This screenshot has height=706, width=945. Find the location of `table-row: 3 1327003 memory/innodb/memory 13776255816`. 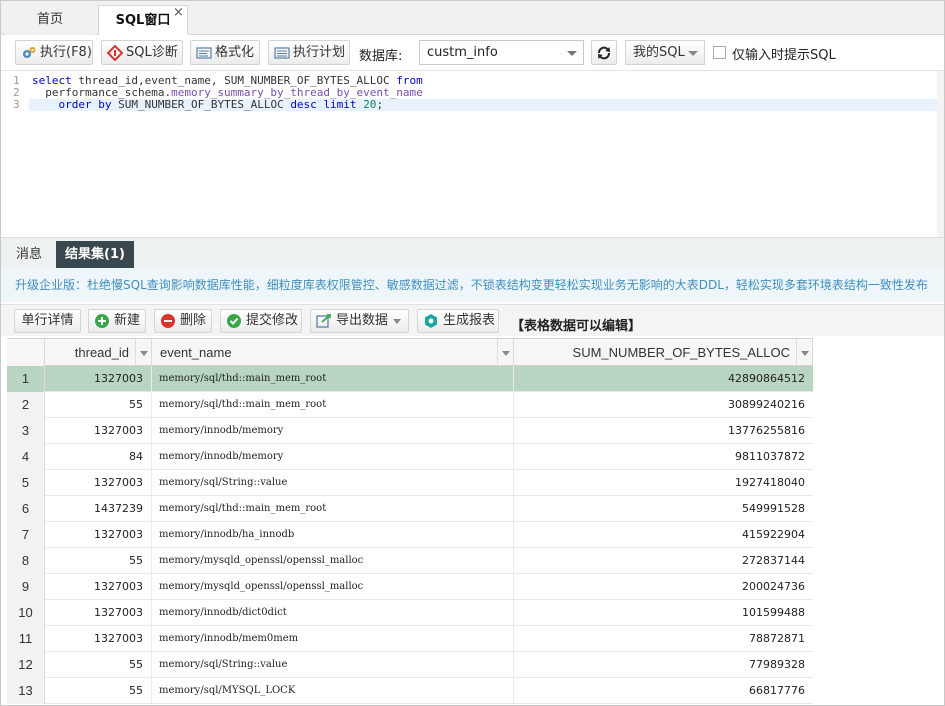

table-row: 3 1327003 memory/innodb/memory 13776255816 is located at coordinates (410, 431).